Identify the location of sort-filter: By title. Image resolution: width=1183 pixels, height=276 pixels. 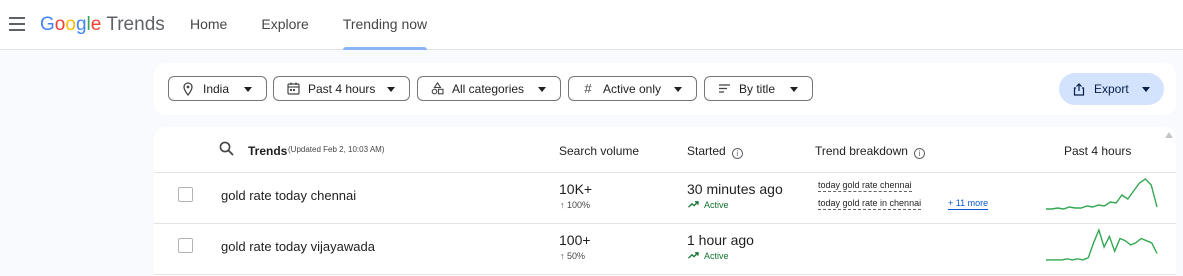
(758, 88).